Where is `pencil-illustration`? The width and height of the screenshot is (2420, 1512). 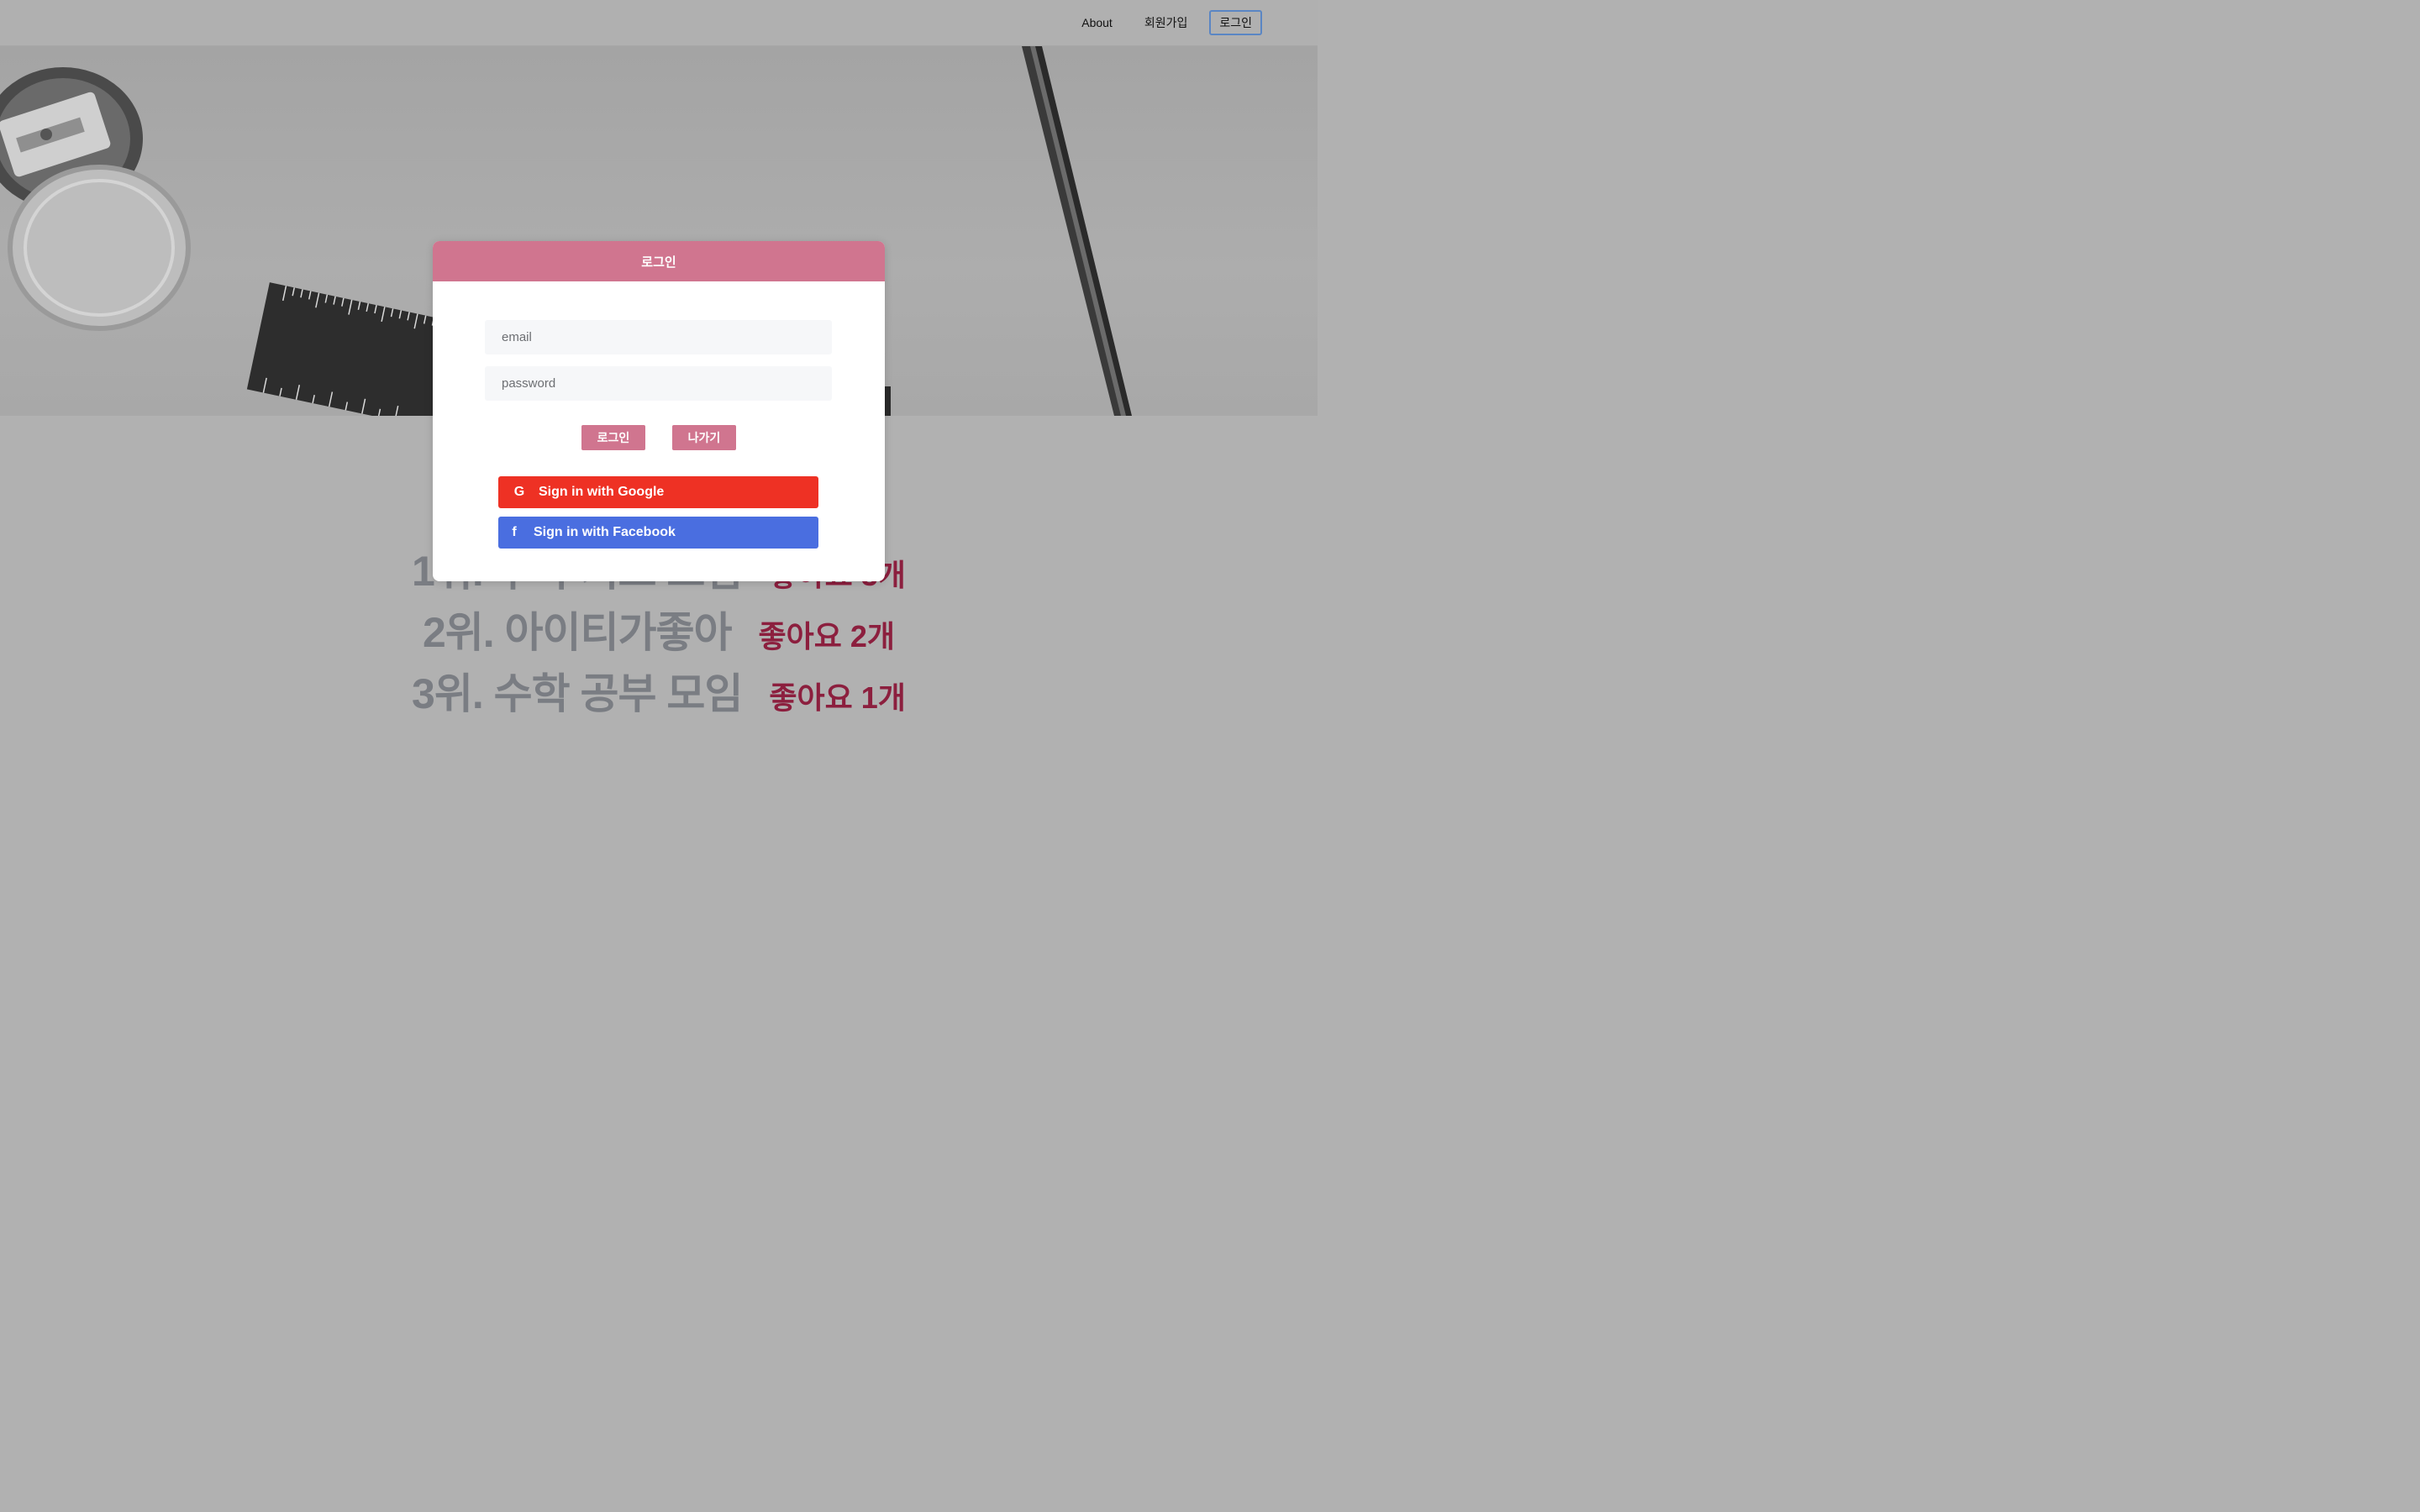 pencil-illustration is located at coordinates (1077, 231).